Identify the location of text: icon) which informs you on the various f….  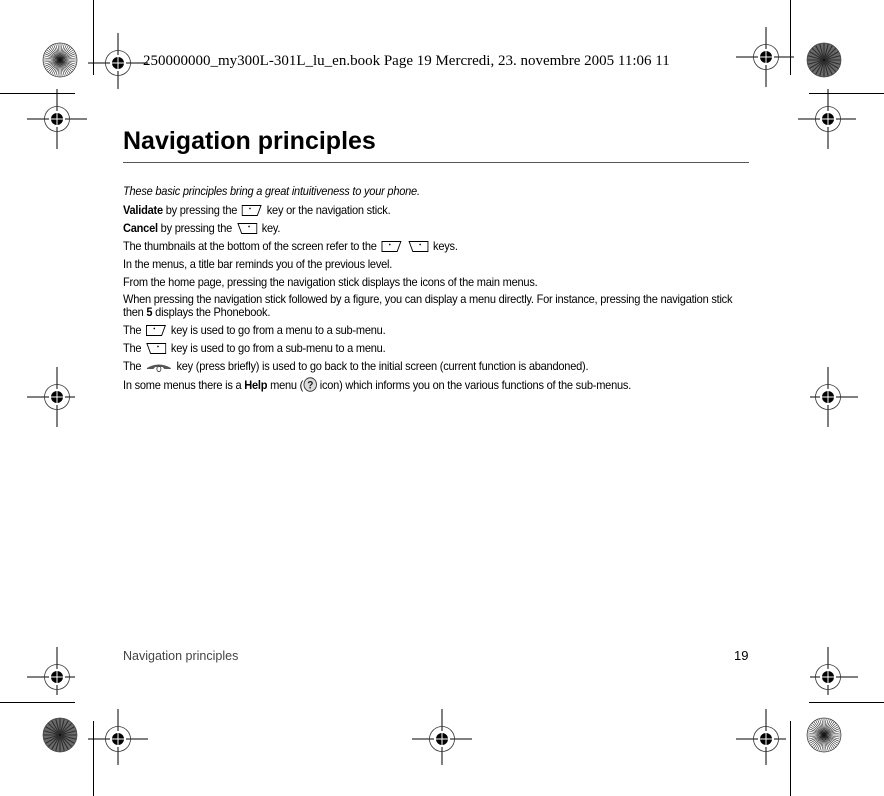
(474, 385).